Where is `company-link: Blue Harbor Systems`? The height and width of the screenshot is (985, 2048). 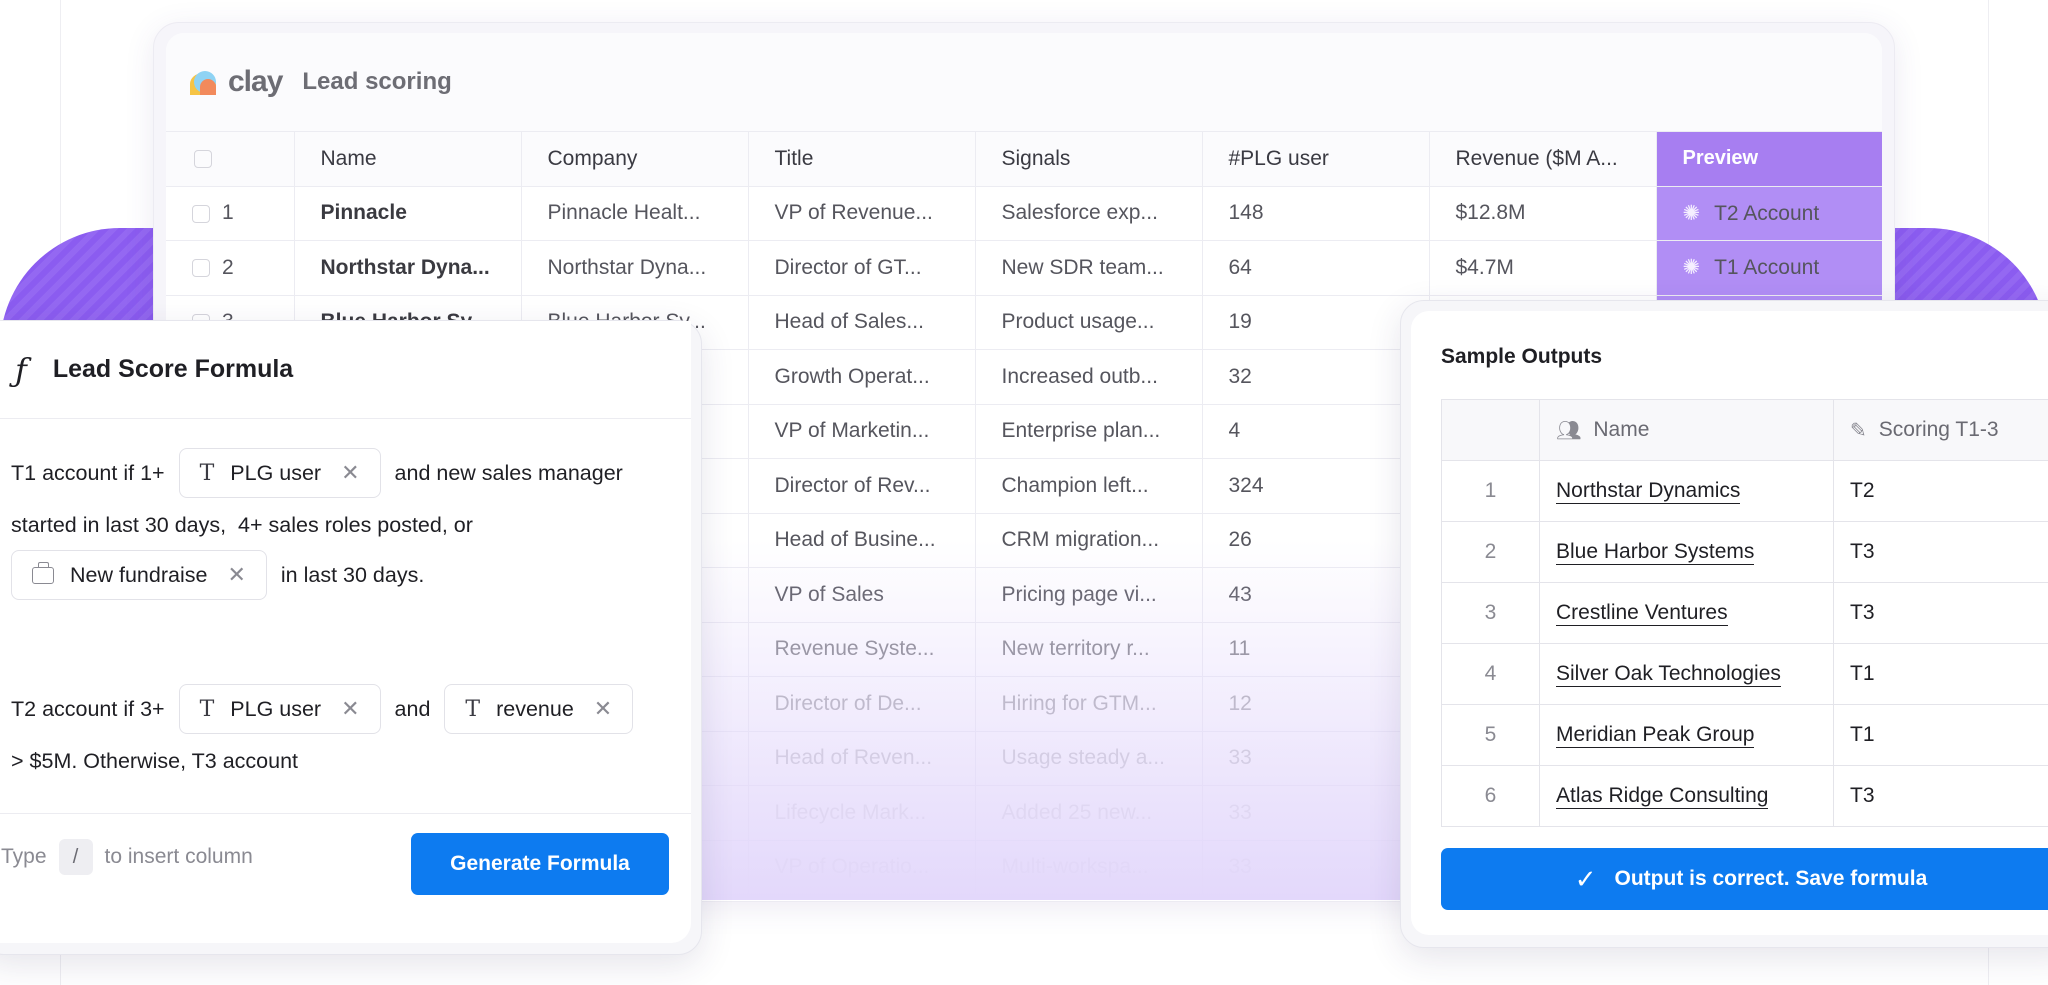 company-link: Blue Harbor Systems is located at coordinates (1655, 552).